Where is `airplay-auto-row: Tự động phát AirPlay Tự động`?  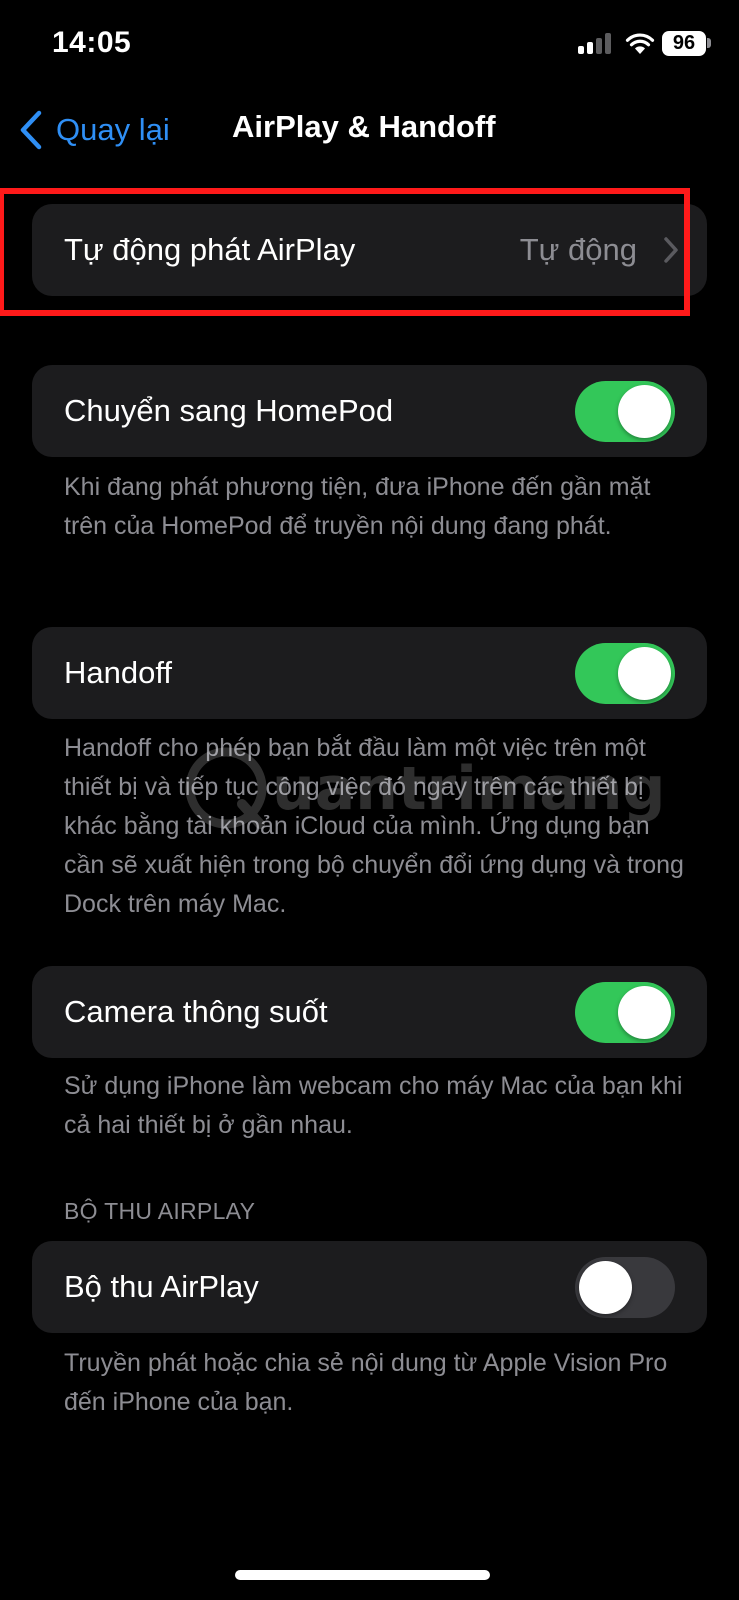
airplay-auto-row: Tự động phát AirPlay Tự động is located at coordinates (369, 250).